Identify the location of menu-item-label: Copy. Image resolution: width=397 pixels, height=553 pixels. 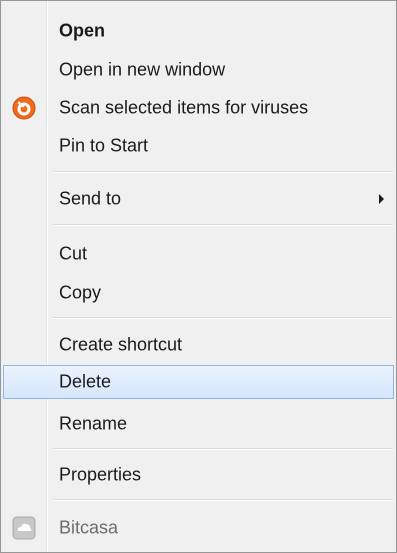
(80, 292).